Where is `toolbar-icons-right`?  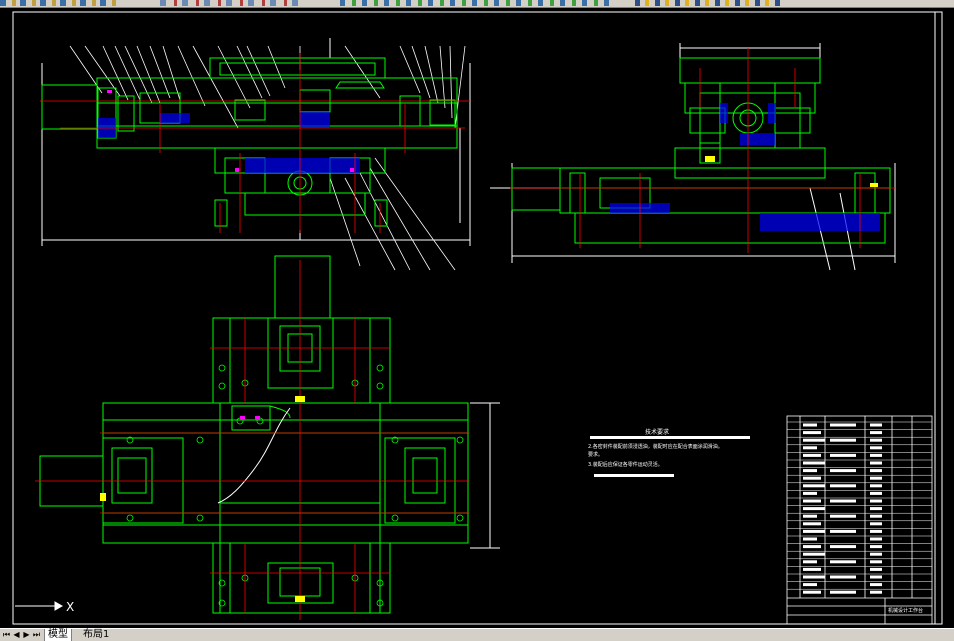
toolbar-icons-right is located at coordinates (707, 3).